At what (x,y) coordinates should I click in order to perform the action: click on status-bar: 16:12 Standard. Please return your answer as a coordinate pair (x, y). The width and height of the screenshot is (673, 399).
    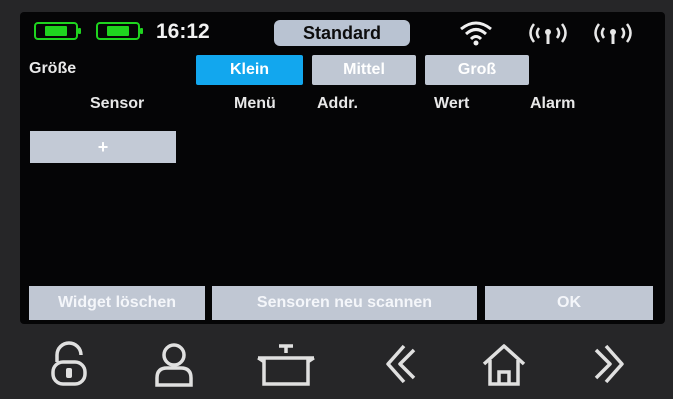
    Looking at the image, I should click on (342, 32).